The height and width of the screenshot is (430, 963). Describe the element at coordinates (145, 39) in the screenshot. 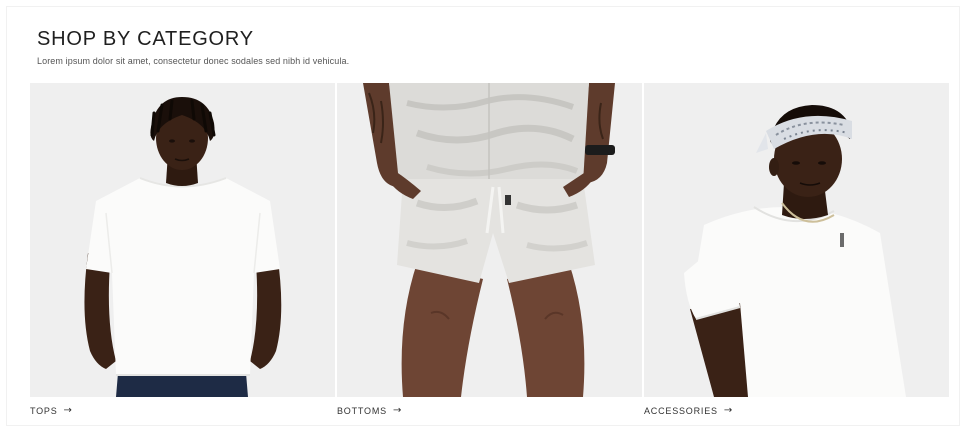

I see `section-title: SHOP BY CATEGORY` at that location.